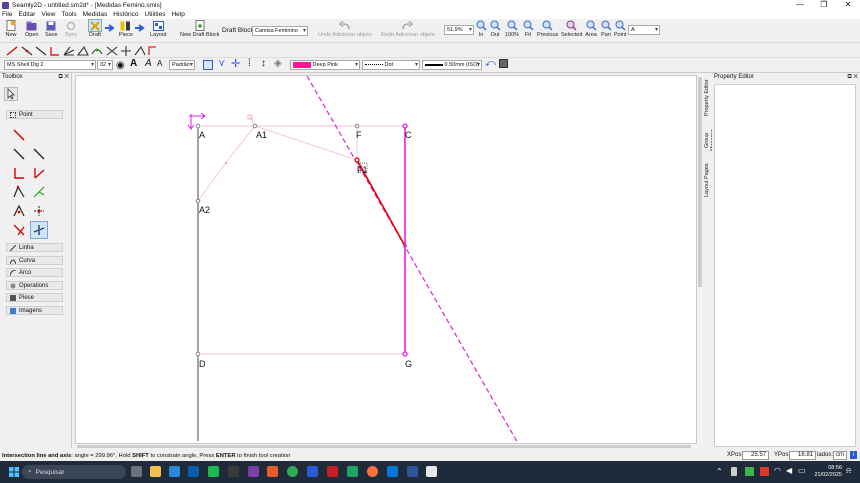 This screenshot has width=860, height=483. I want to click on toolgroup-line-button: Linha, so click(34, 247).